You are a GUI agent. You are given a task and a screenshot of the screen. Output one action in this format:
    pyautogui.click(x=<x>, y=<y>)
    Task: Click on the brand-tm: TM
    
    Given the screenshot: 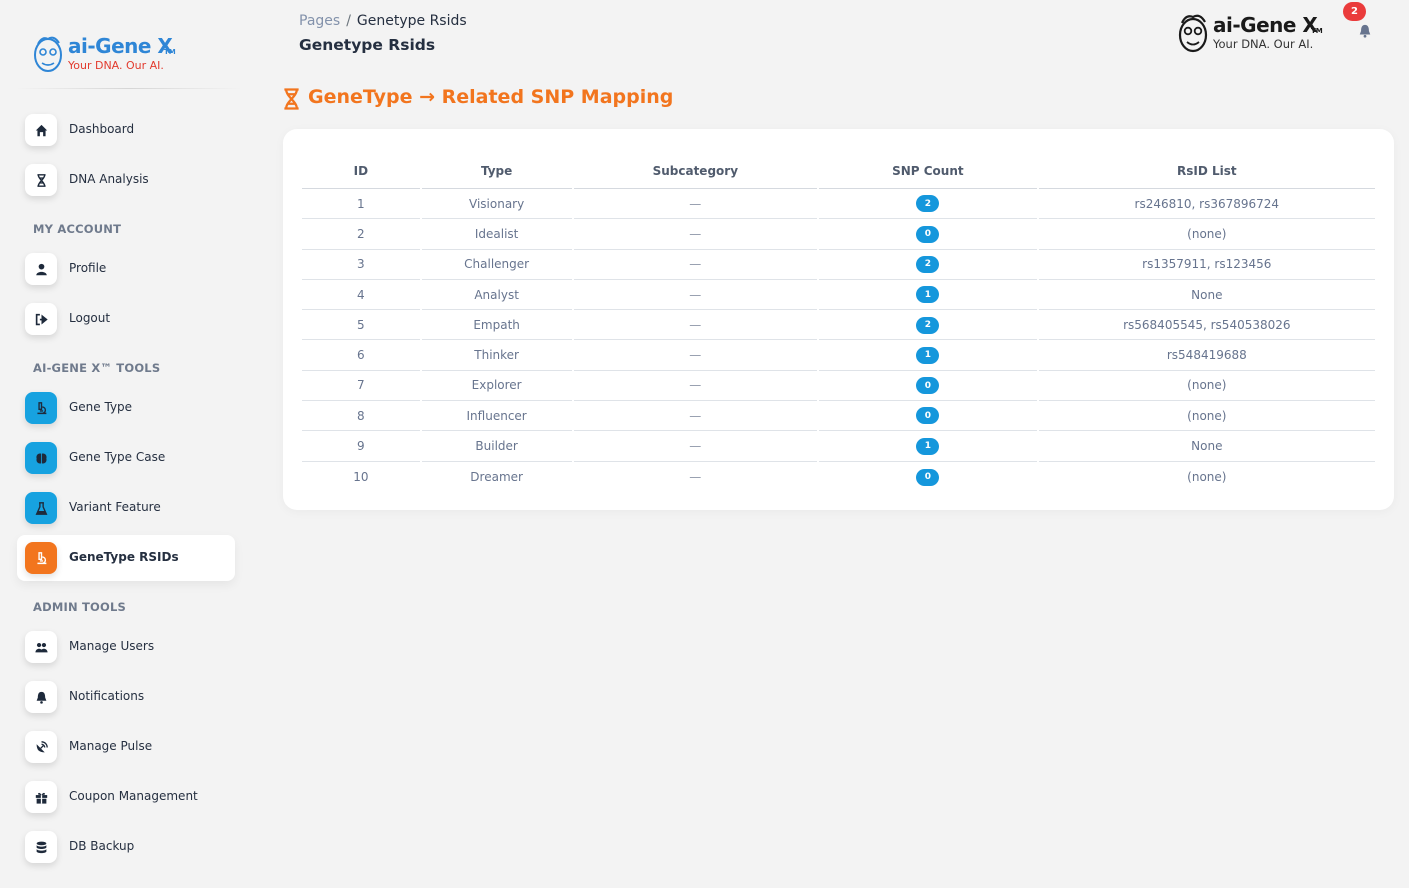 What is the action you would take?
    pyautogui.click(x=170, y=52)
    